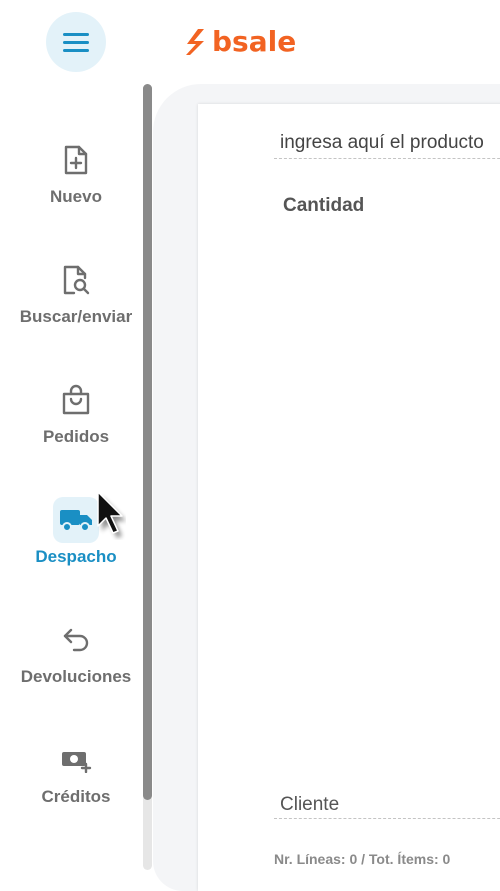 The image size is (500, 891). I want to click on sidebar-item-creditos: Créditos, so click(76, 772).